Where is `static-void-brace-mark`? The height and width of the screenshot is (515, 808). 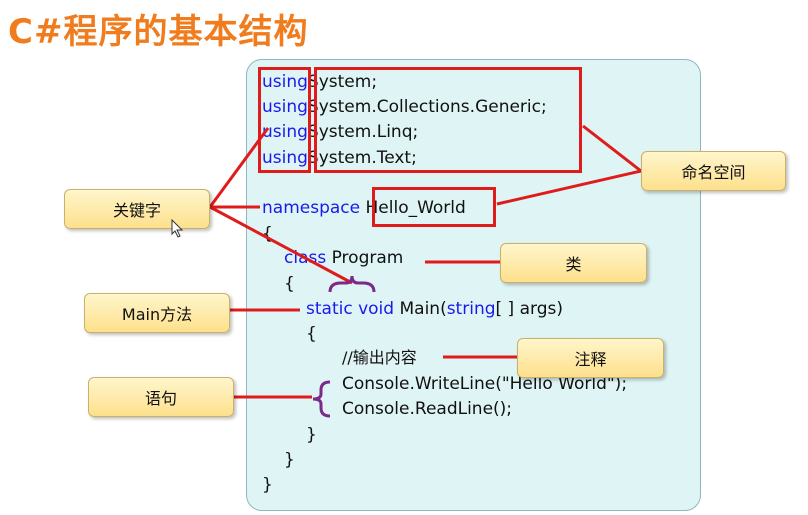 static-void-brace-mark is located at coordinates (352, 284).